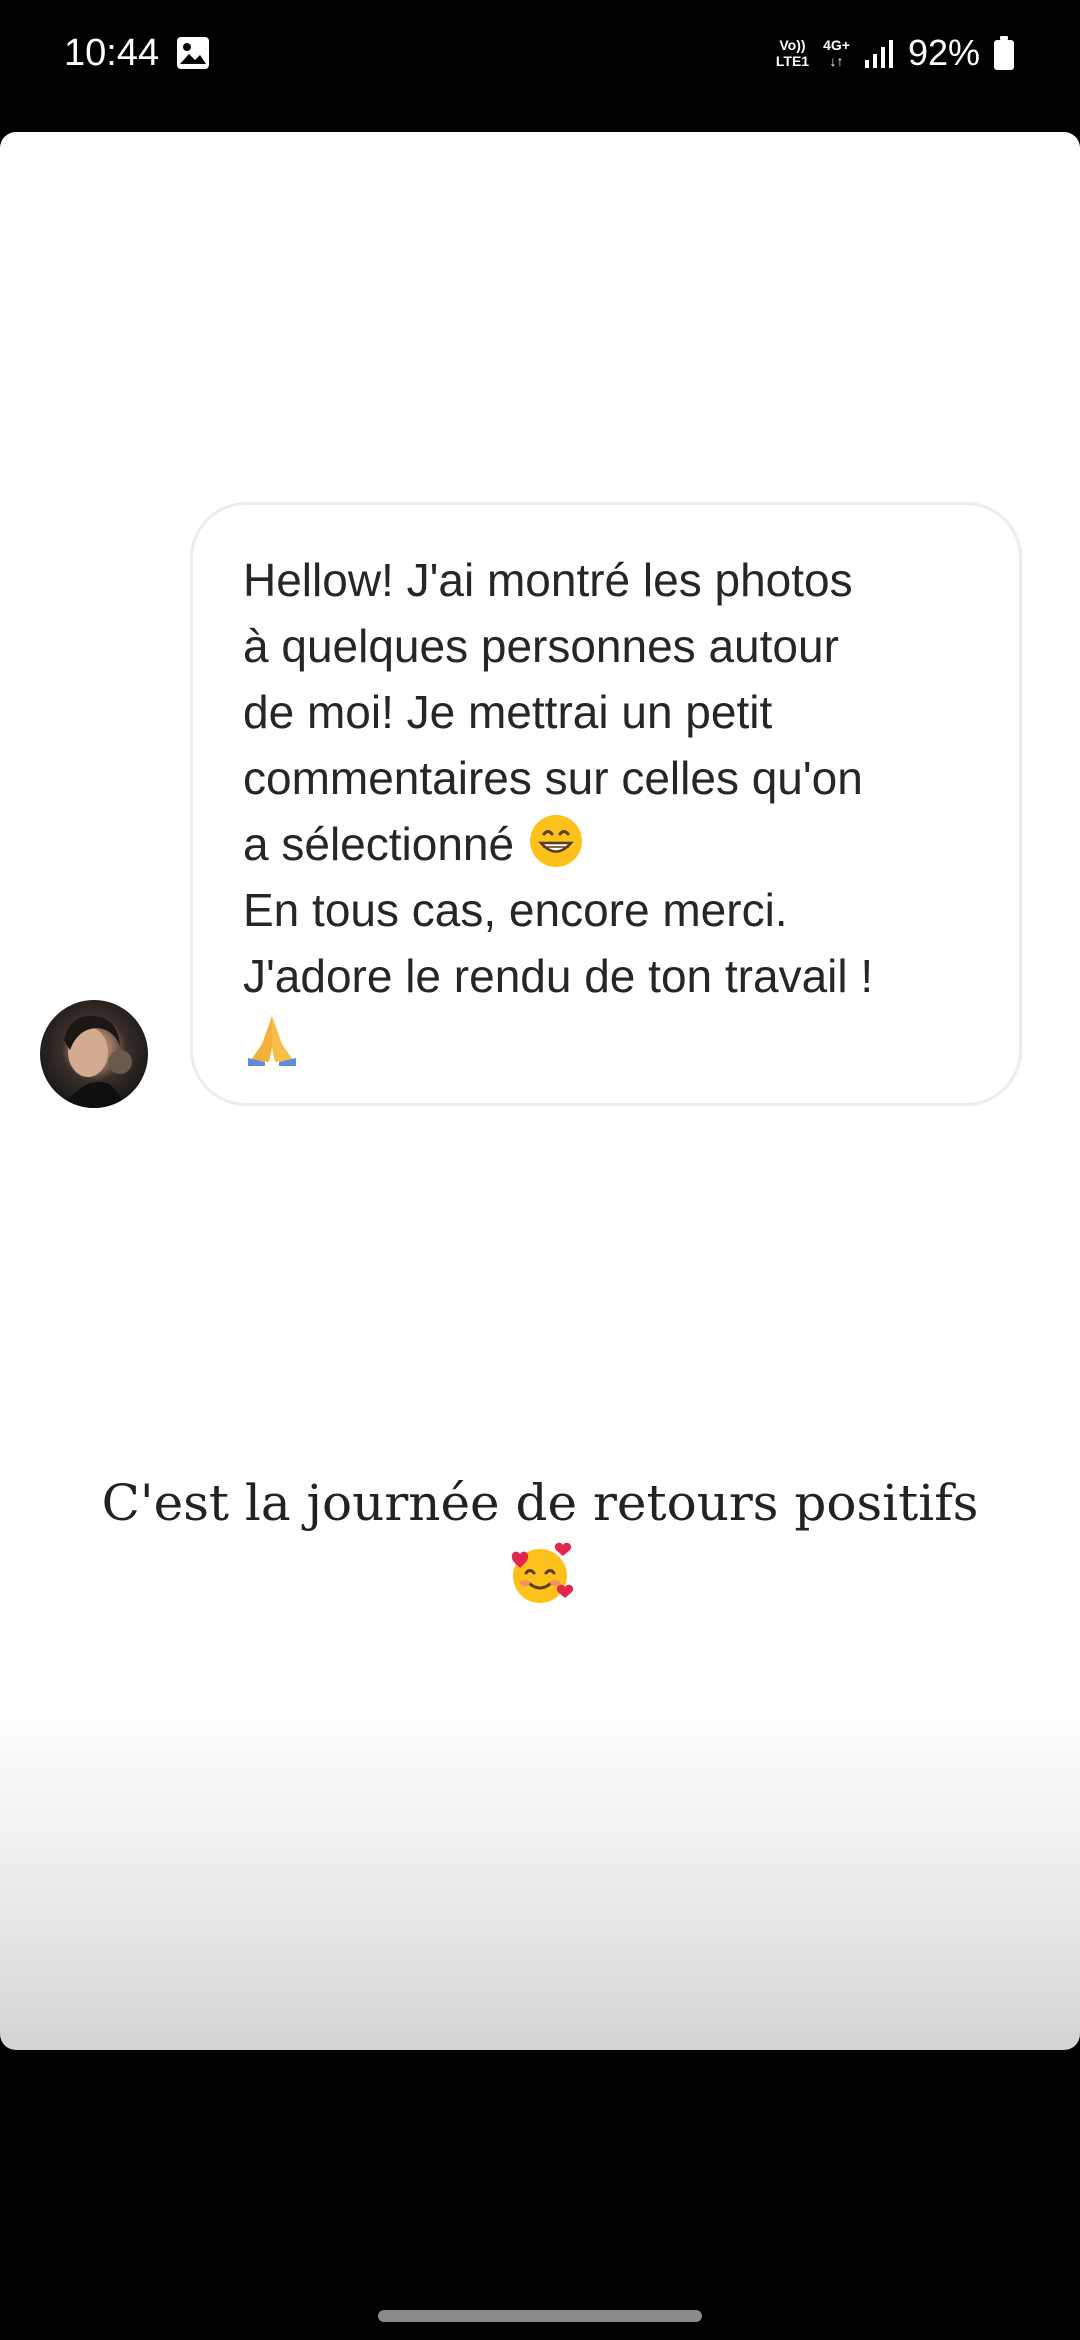 This screenshot has height=2340, width=1080. Describe the element at coordinates (943, 52) in the screenshot. I see `battery-percent: 92%` at that location.